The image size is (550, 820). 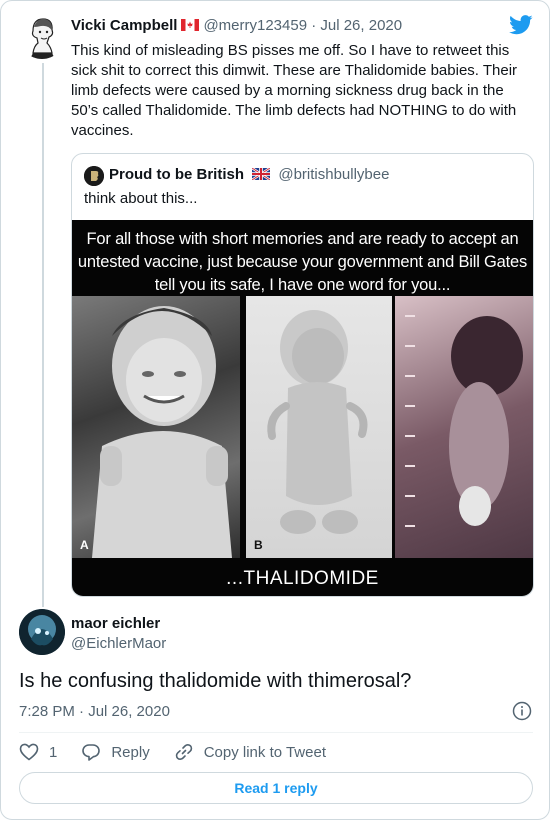 What do you see at coordinates (319, 427) in the screenshot?
I see `photo-panel-b: B` at bounding box center [319, 427].